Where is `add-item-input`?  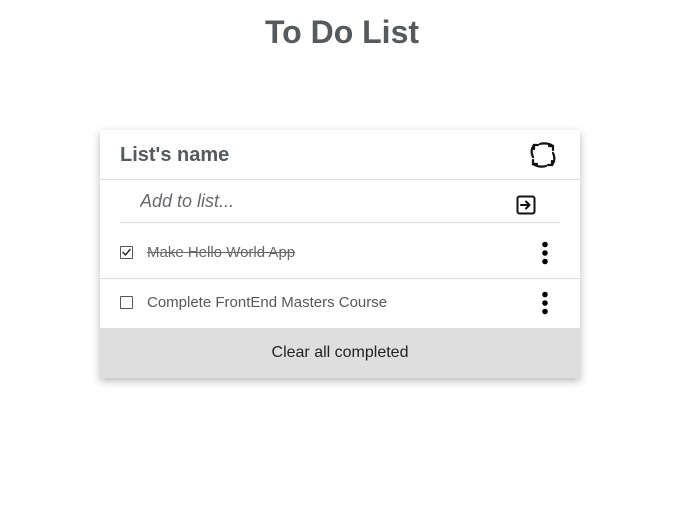 add-item-input is located at coordinates (320, 201).